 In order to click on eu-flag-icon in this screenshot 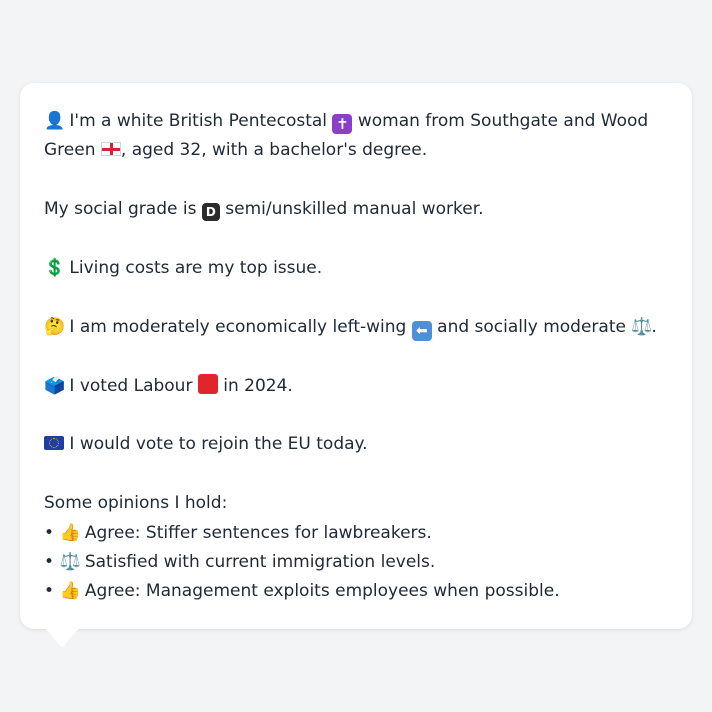, I will do `click(54, 443)`.